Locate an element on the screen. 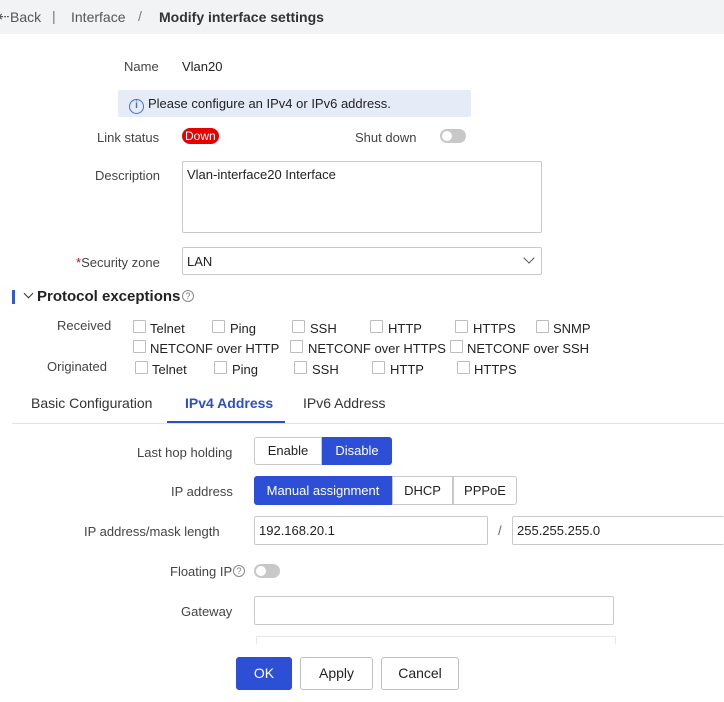 This screenshot has height=702, width=724. link-status-label: Link status is located at coordinates (128, 137).